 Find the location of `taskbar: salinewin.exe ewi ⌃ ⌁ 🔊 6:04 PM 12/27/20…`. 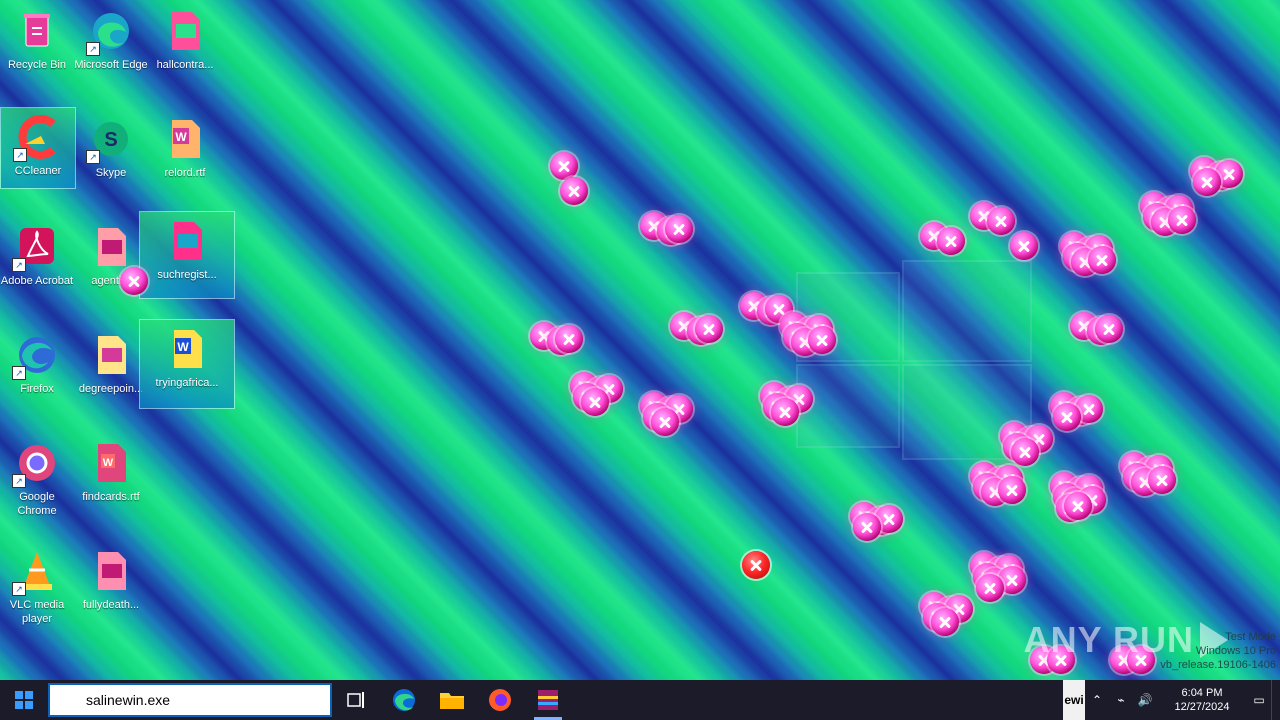

taskbar: salinewin.exe ewi ⌃ ⌁ 🔊 6:04 PM 12/27/20… is located at coordinates (640, 700).